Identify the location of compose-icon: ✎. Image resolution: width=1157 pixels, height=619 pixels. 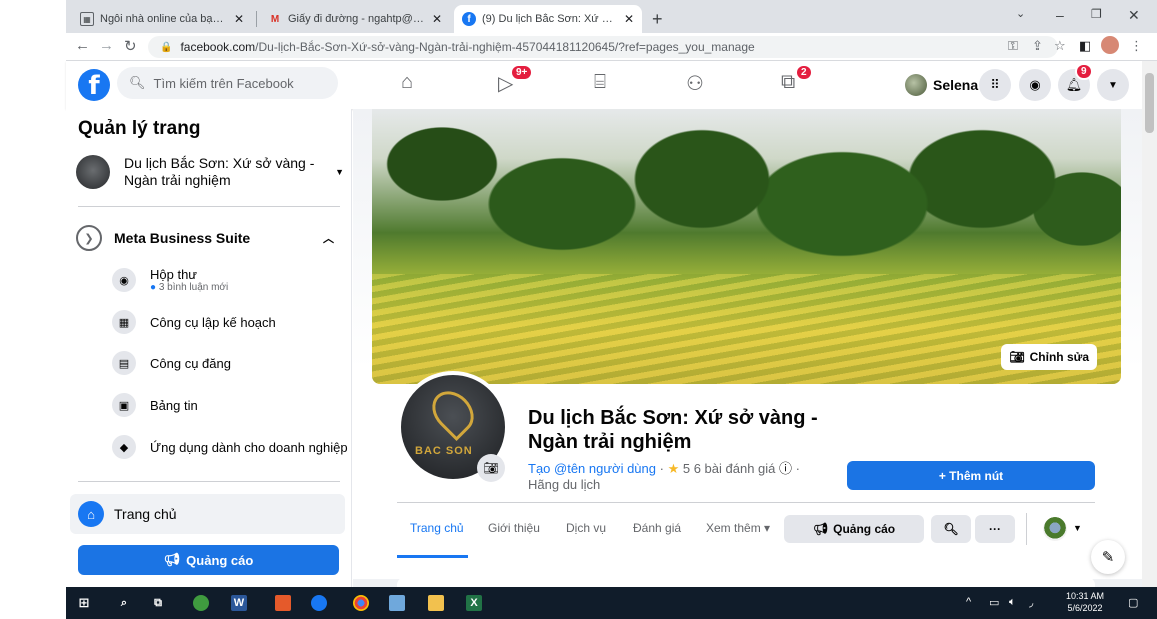
(1108, 557).